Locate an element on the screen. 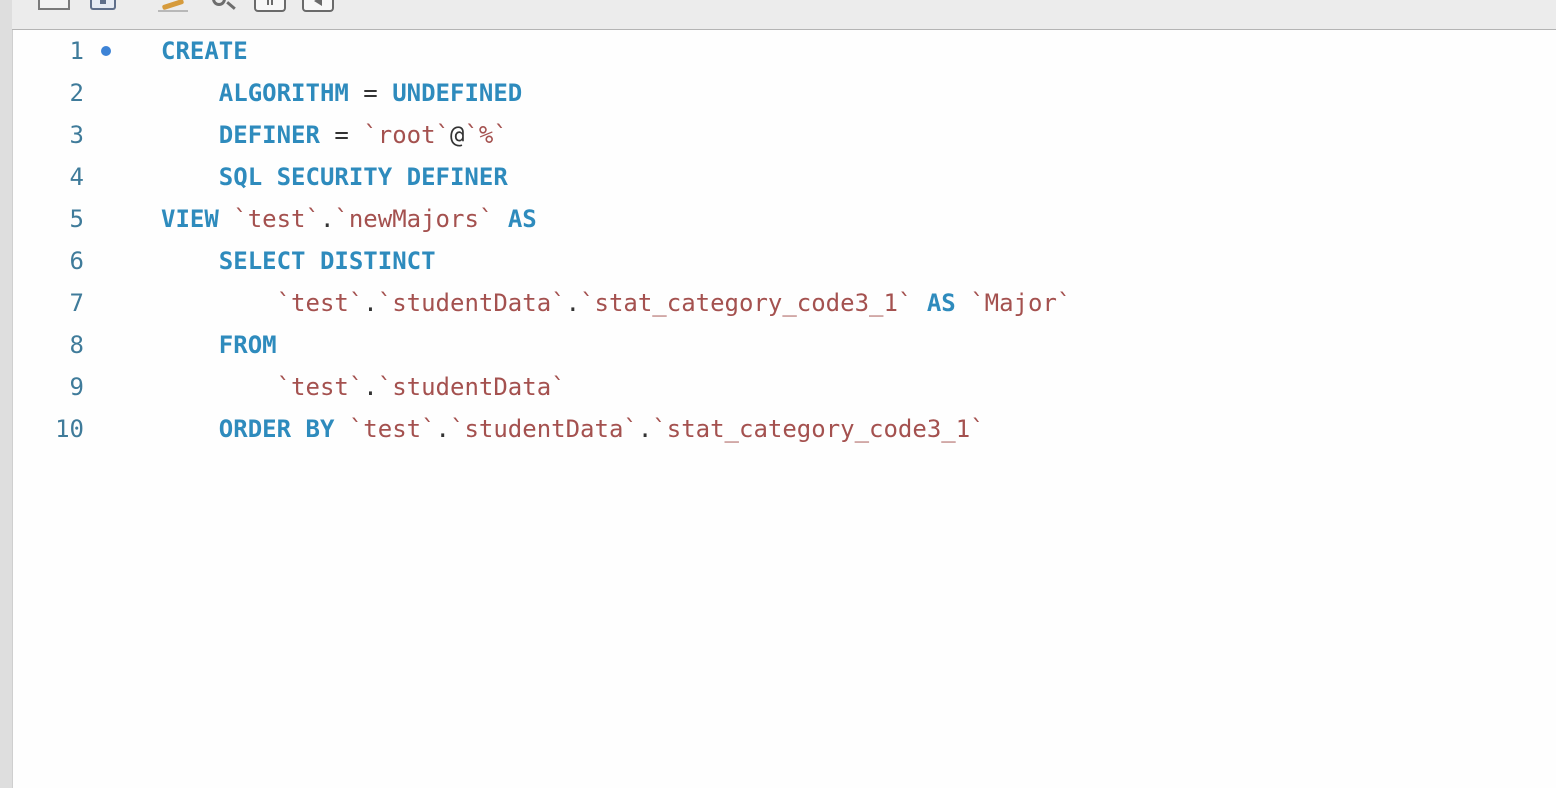 This screenshot has height=788, width=1556. code-text: SELECT DISTINCT is located at coordinates (298, 261).